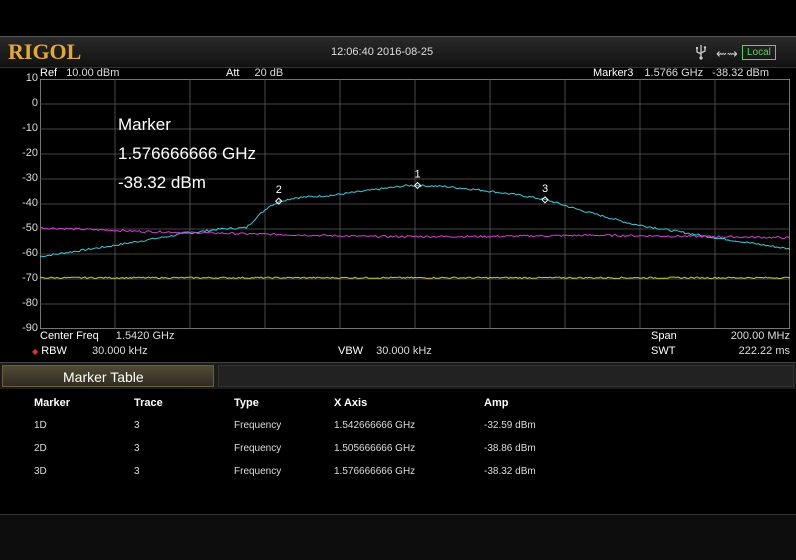 The height and width of the screenshot is (560, 796). I want to click on center-value: 1.5420 GHz, so click(145, 336).